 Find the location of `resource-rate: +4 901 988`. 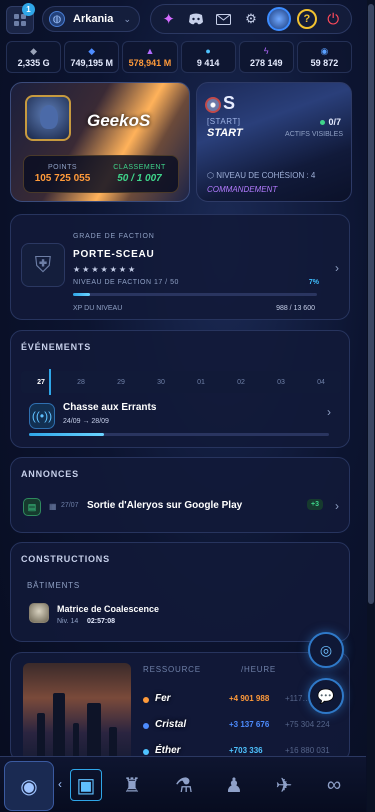

resource-rate: +4 901 988 is located at coordinates (249, 698).